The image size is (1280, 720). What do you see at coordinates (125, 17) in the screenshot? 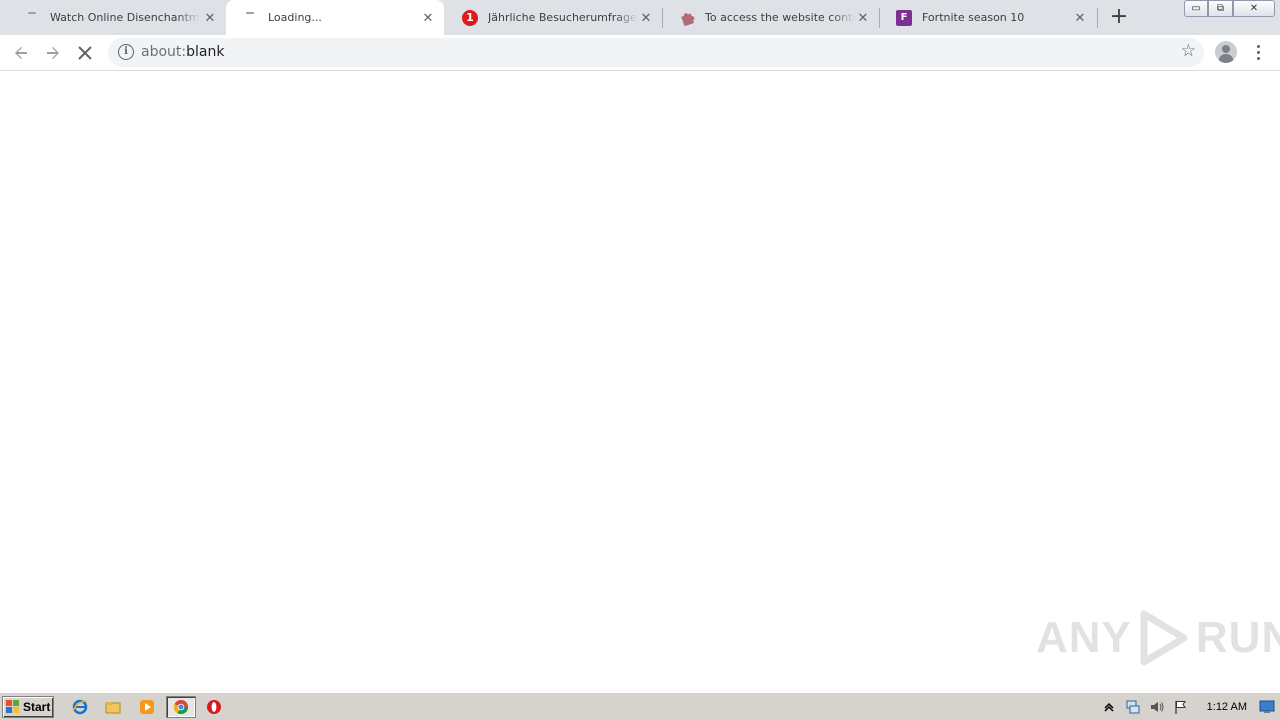
I see `tab-title: Watch Online Disenchantment Se` at bounding box center [125, 17].